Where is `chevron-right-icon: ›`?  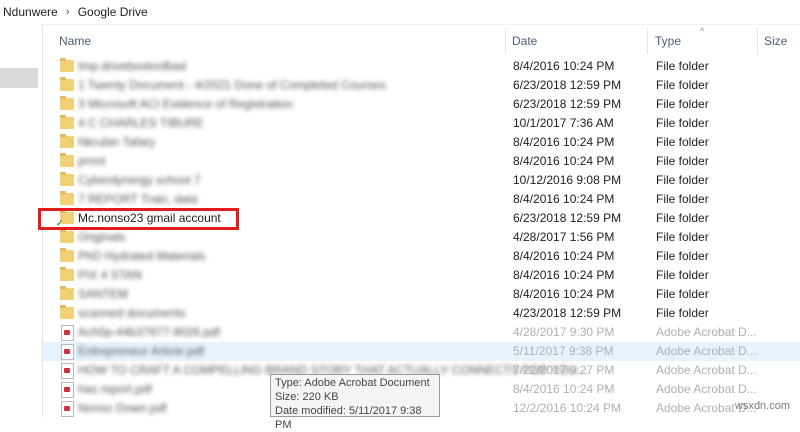
chevron-right-icon: › is located at coordinates (68, 12).